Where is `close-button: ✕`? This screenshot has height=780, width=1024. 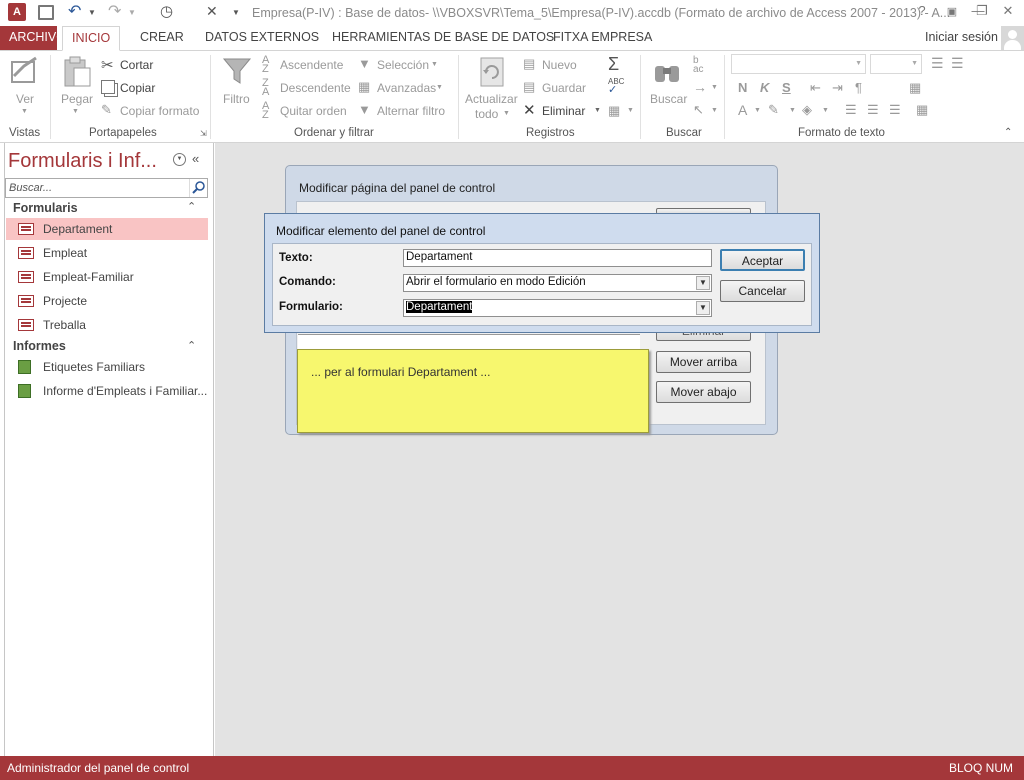 close-button: ✕ is located at coordinates (1008, 13).